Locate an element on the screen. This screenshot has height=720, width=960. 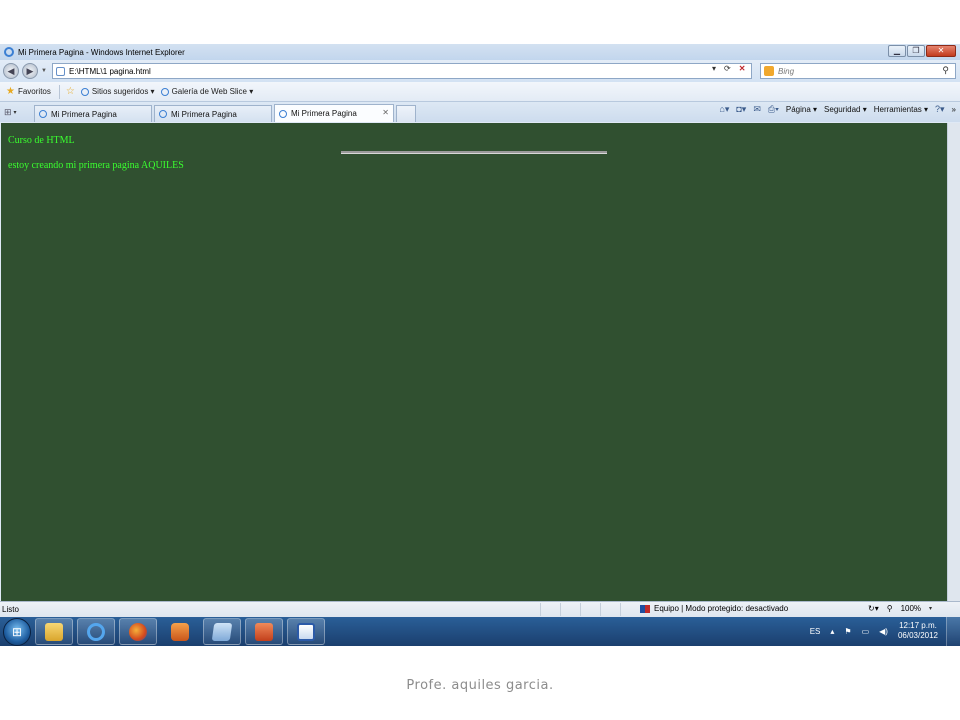
favorites-button: ★ Favoritos is located at coordinates (28, 91).